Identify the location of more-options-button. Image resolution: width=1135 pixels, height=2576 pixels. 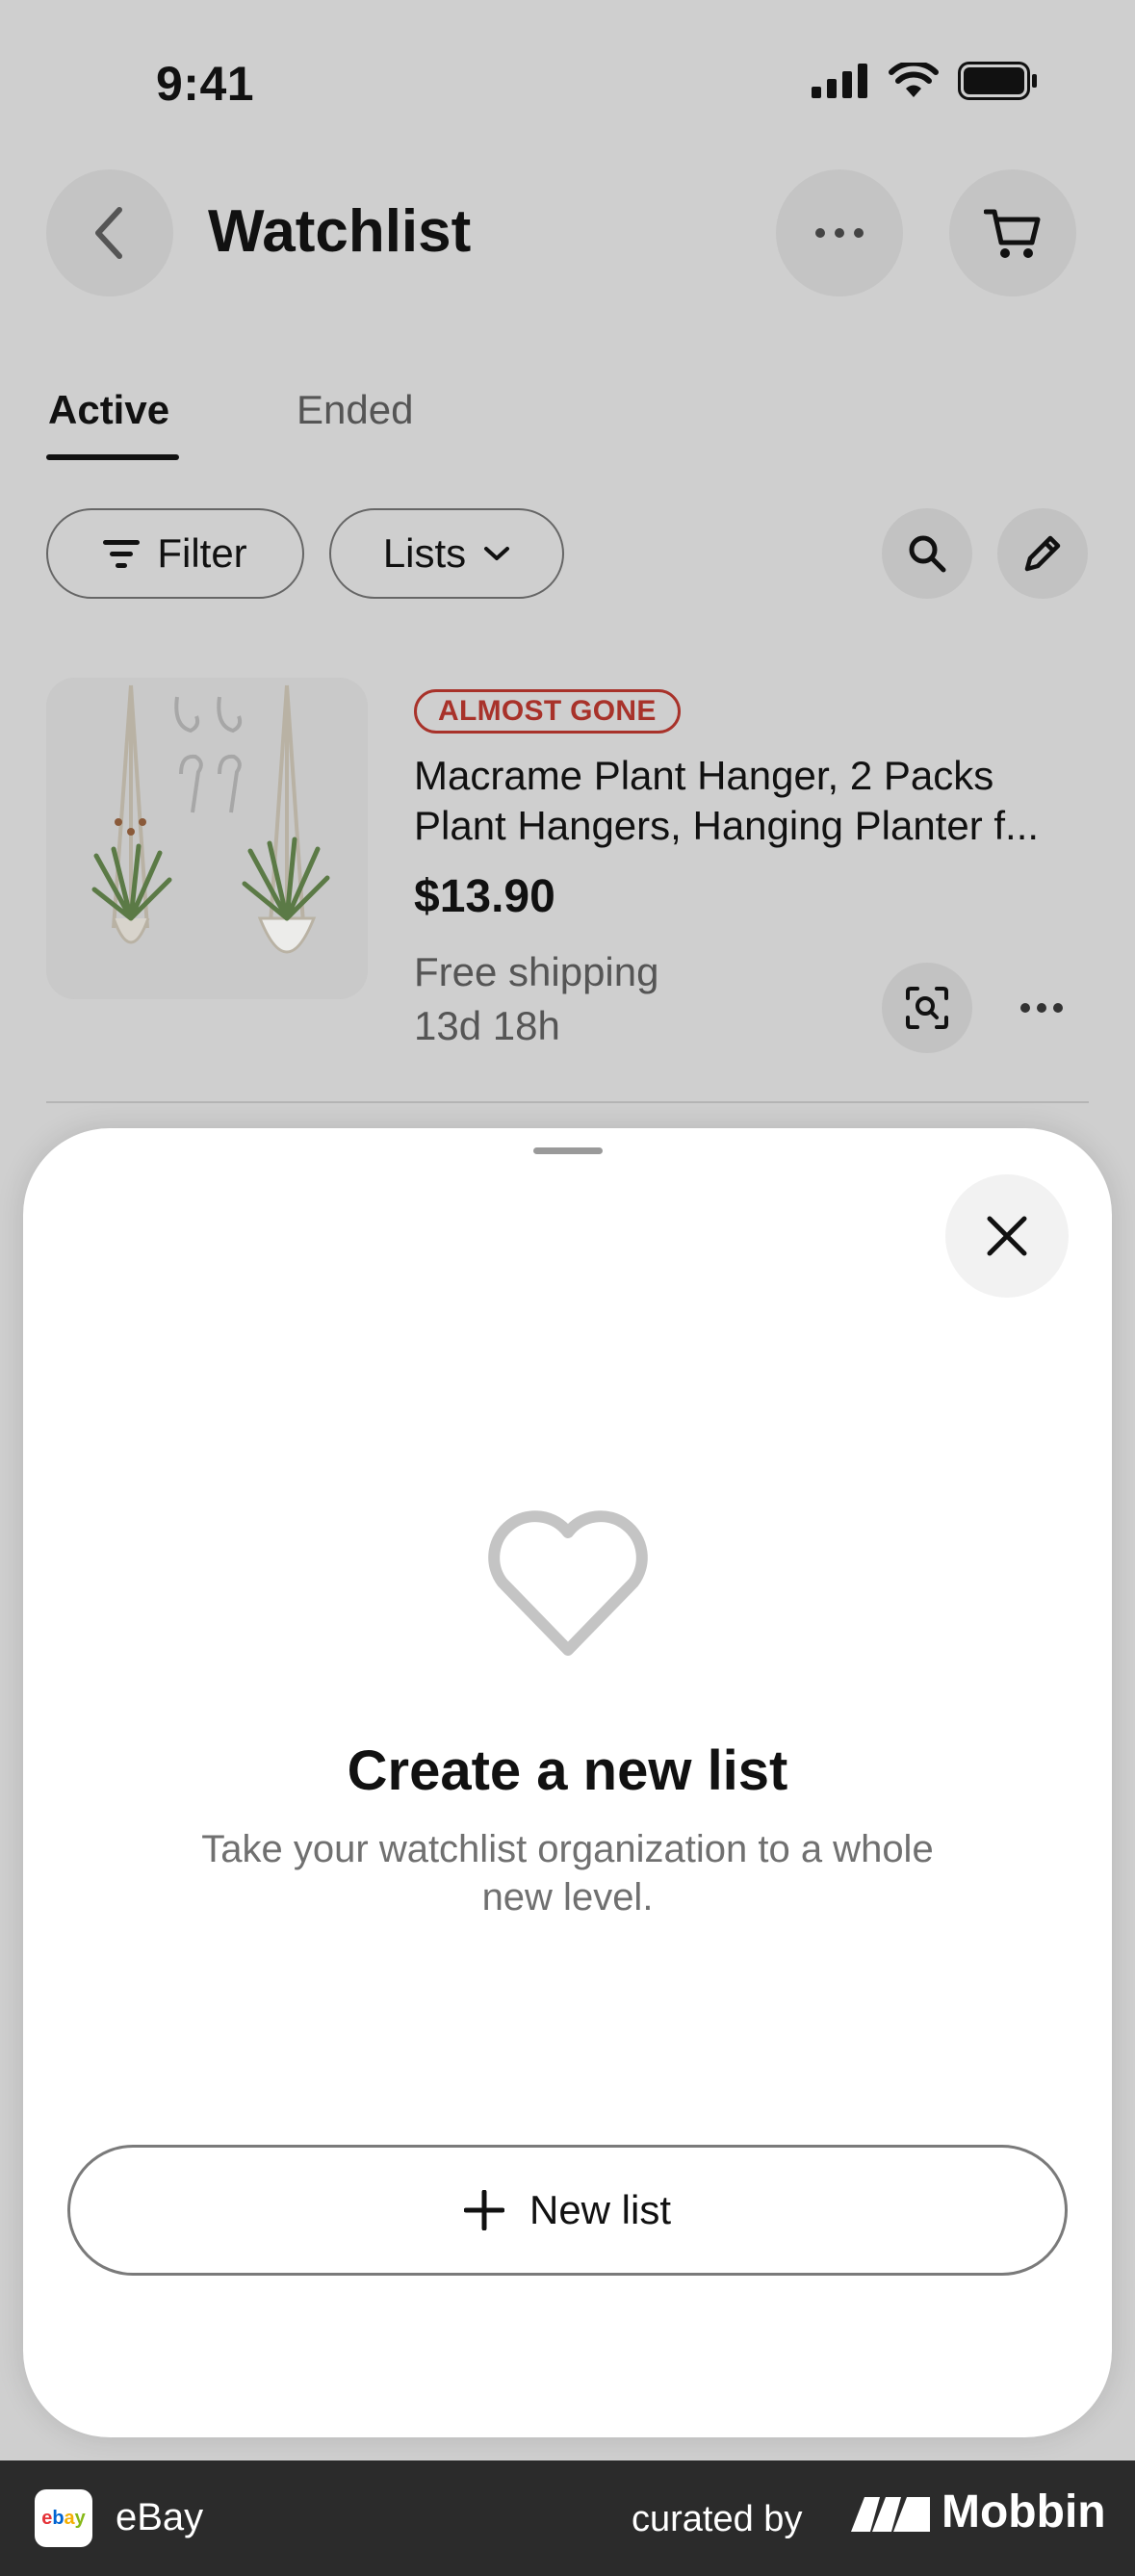
(839, 232).